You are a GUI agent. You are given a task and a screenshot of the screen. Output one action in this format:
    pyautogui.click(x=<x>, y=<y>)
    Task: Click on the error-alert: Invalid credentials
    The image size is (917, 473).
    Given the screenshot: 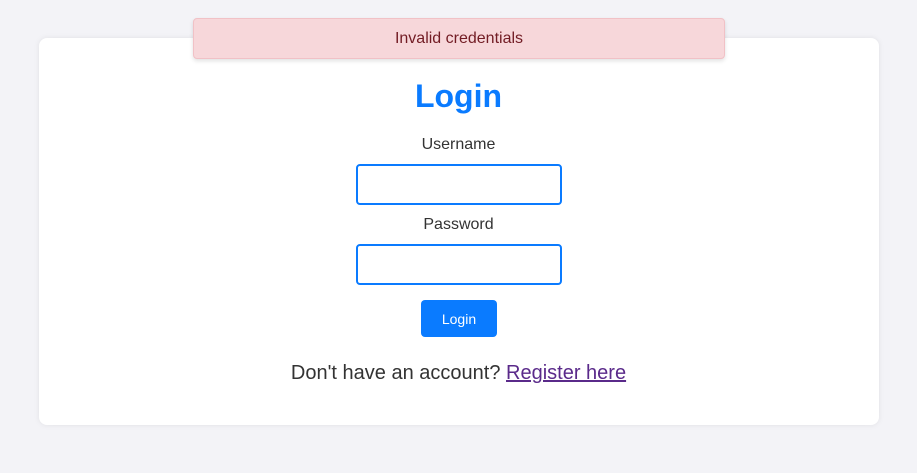 What is the action you would take?
    pyautogui.click(x=459, y=38)
    